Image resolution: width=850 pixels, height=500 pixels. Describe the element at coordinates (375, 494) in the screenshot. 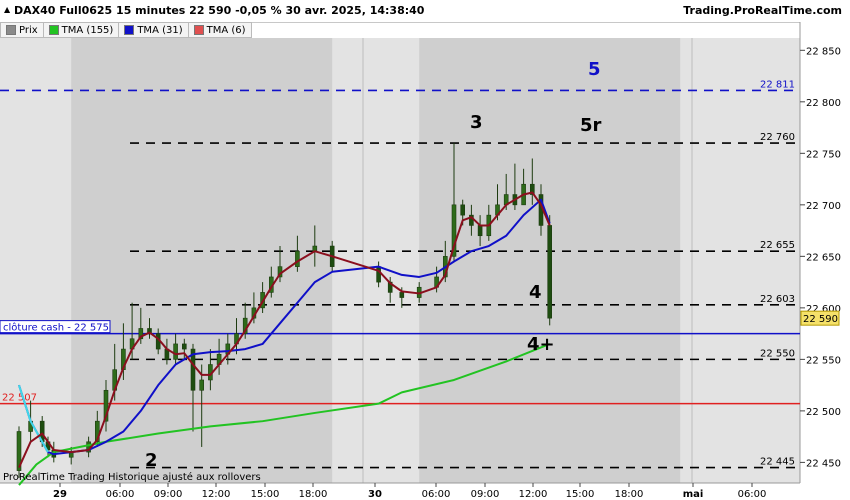

I see `x-tick-label: 30` at that location.